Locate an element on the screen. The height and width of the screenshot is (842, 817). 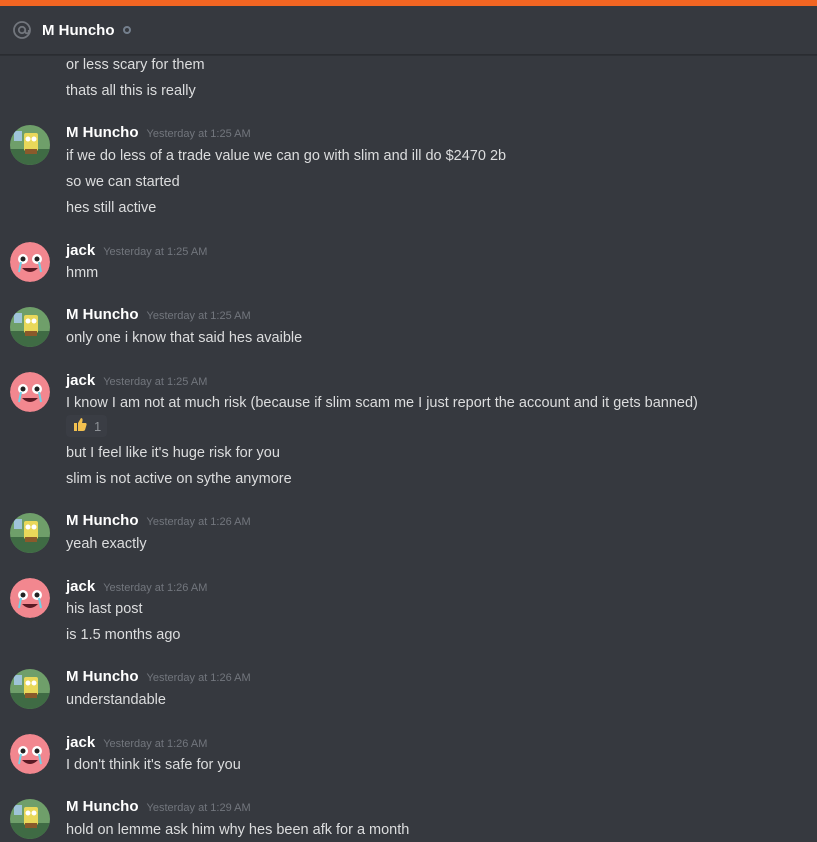
reaction-button: 1 is located at coordinates (87, 426).